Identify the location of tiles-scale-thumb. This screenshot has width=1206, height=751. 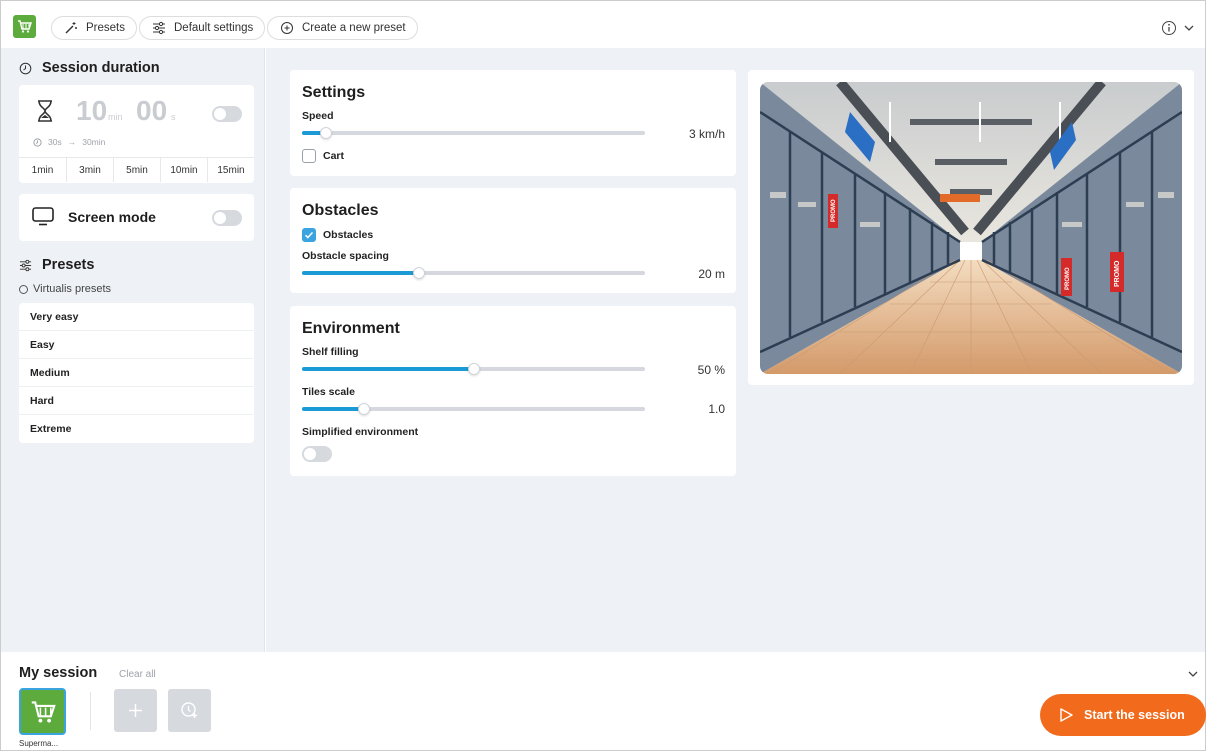
(363, 409).